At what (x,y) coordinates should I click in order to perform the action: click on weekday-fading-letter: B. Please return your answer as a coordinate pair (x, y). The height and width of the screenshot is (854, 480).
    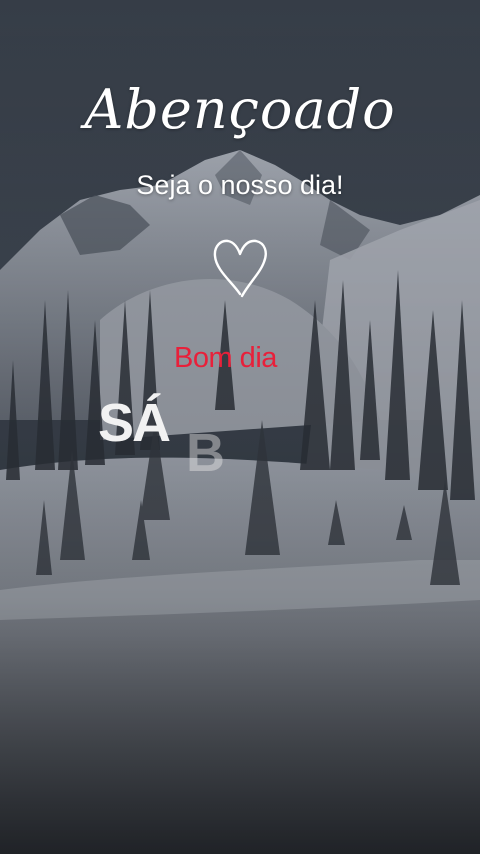
    Looking at the image, I should click on (205, 453).